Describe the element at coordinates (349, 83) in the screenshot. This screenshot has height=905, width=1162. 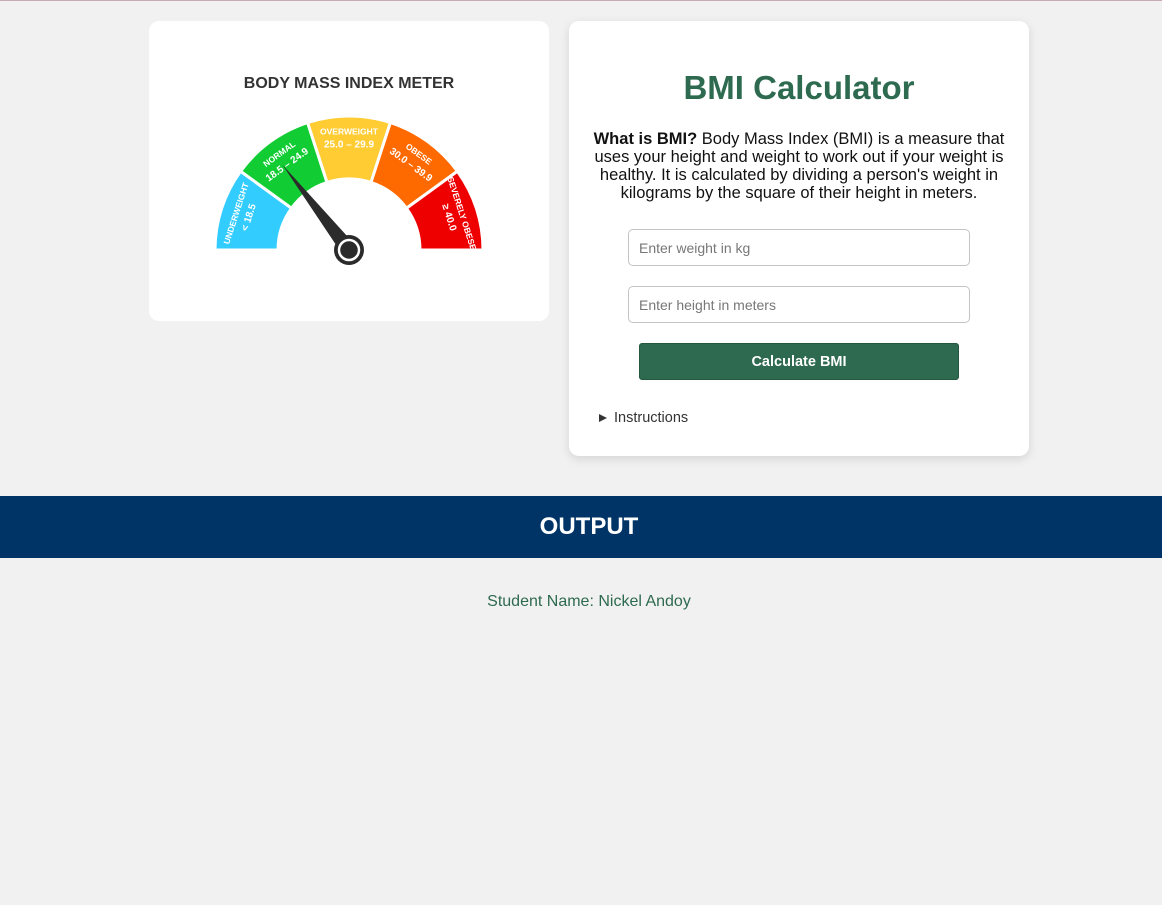
I see `meter-title: BODY MASS INDEX METER` at that location.